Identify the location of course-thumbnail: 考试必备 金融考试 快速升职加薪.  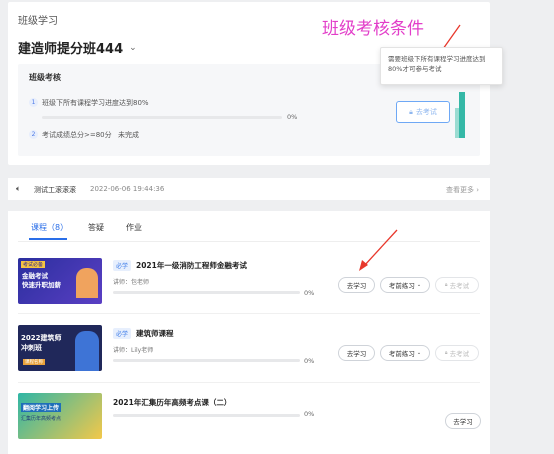
(60, 281).